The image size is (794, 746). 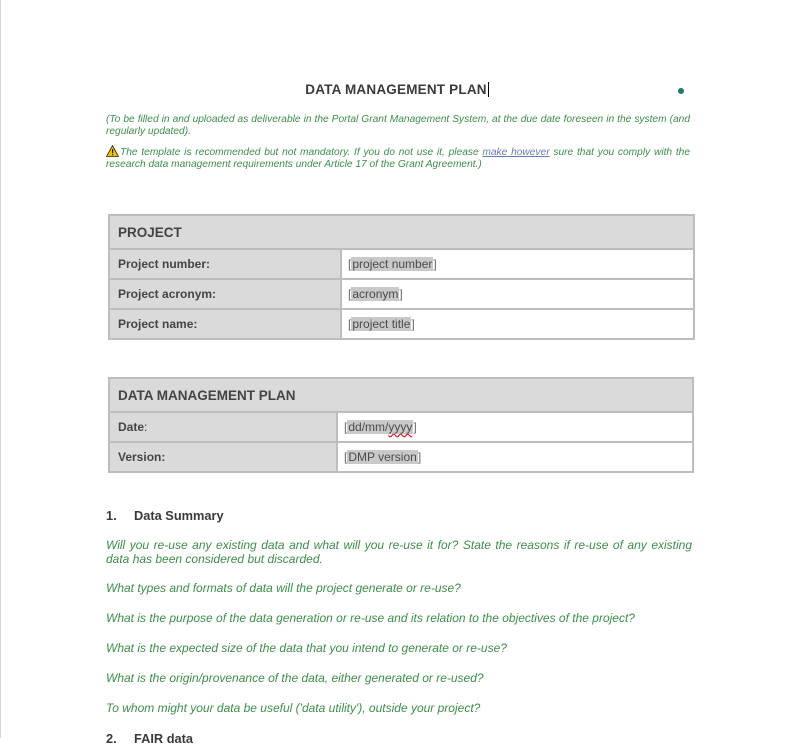 I want to click on document-title: DATA MANAGEMENT PLAN, so click(x=397, y=89).